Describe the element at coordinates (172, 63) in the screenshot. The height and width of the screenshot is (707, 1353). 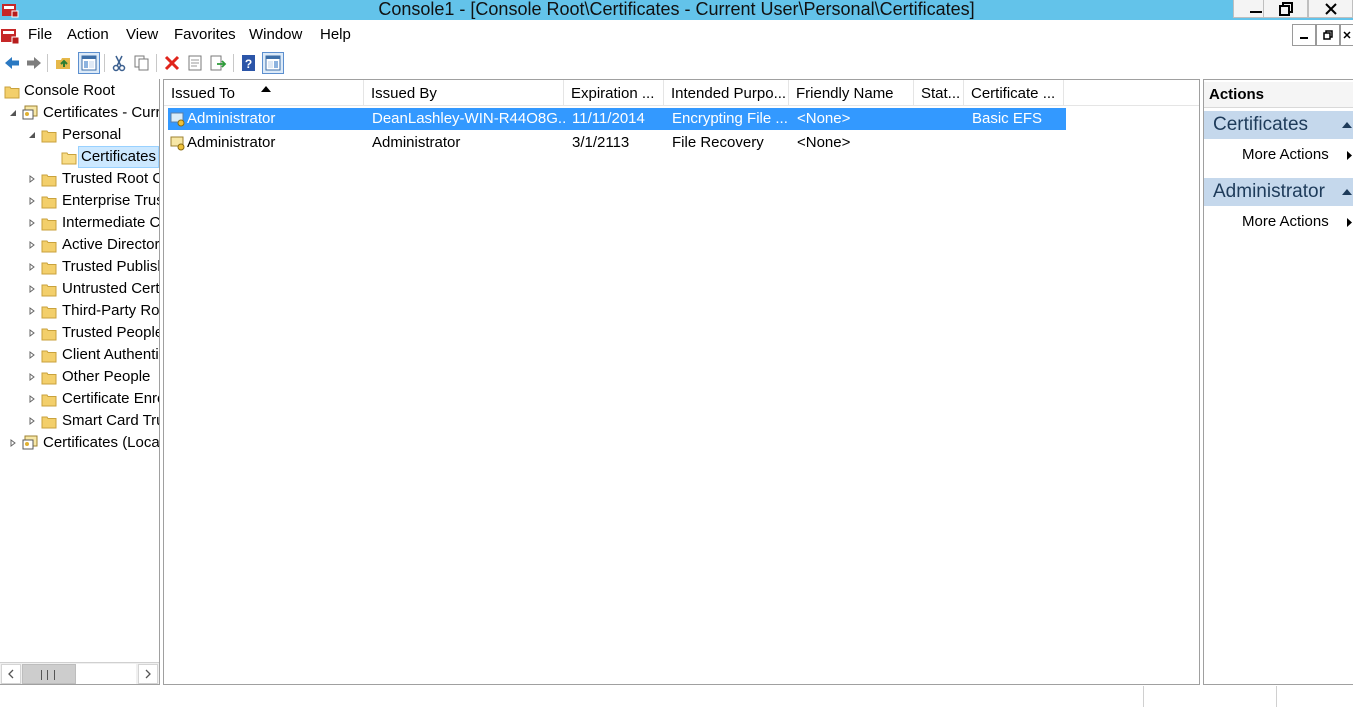
I see `delete-button` at that location.